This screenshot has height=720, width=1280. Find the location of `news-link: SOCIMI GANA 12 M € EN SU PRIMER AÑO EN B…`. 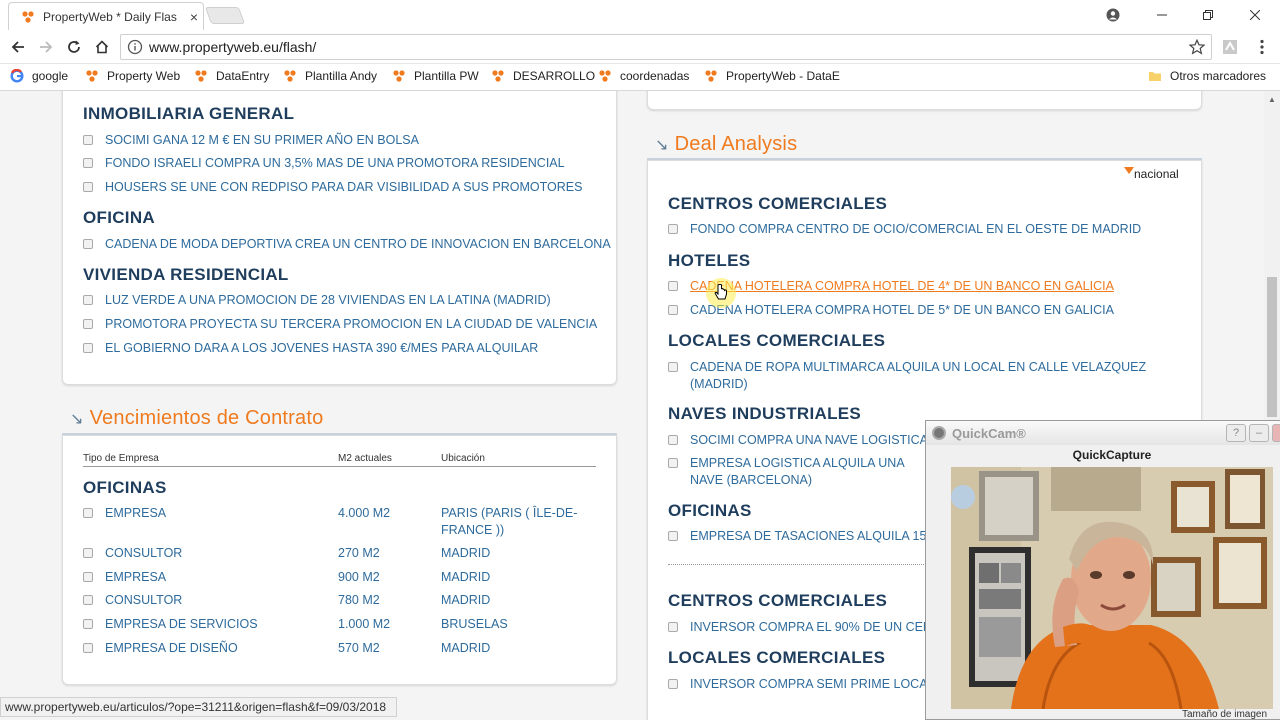

news-link: SOCIMI GANA 12 M € EN SU PRIMER AÑO EN B… is located at coordinates (262, 140).